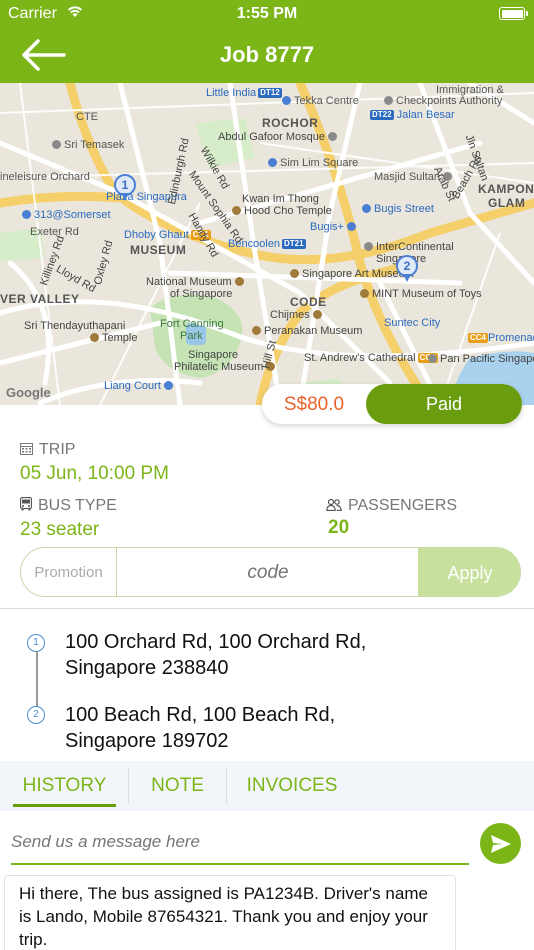 Image resolution: width=534 pixels, height=950 pixels. I want to click on passengers-value: 20, so click(339, 527).